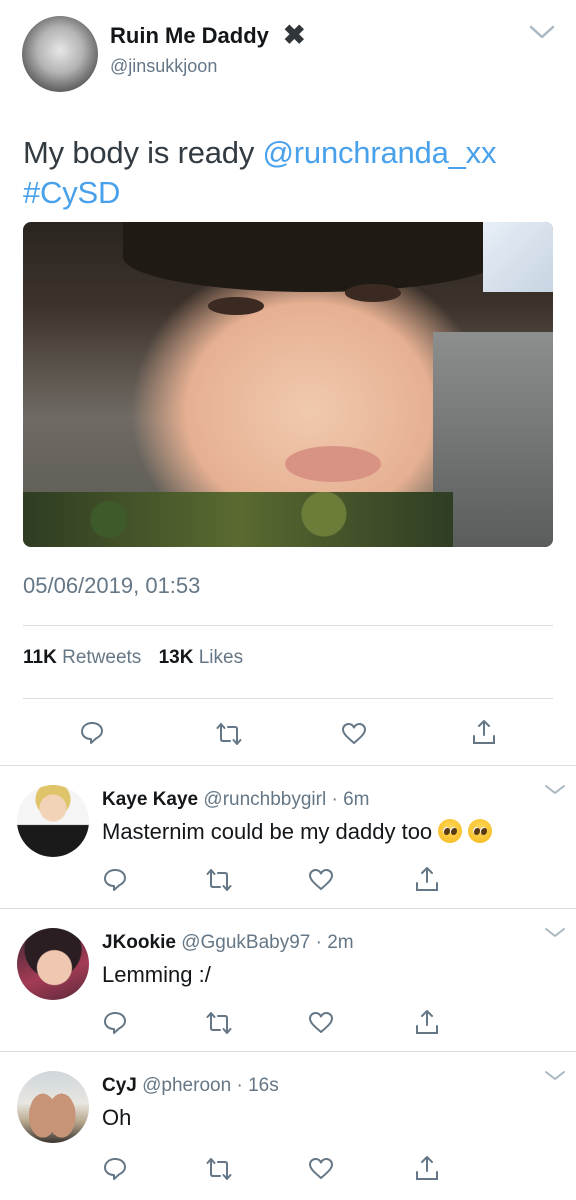 The height and width of the screenshot is (1200, 576). What do you see at coordinates (163, 66) in the screenshot?
I see `author-handle: @jinsukkjoon` at bounding box center [163, 66].